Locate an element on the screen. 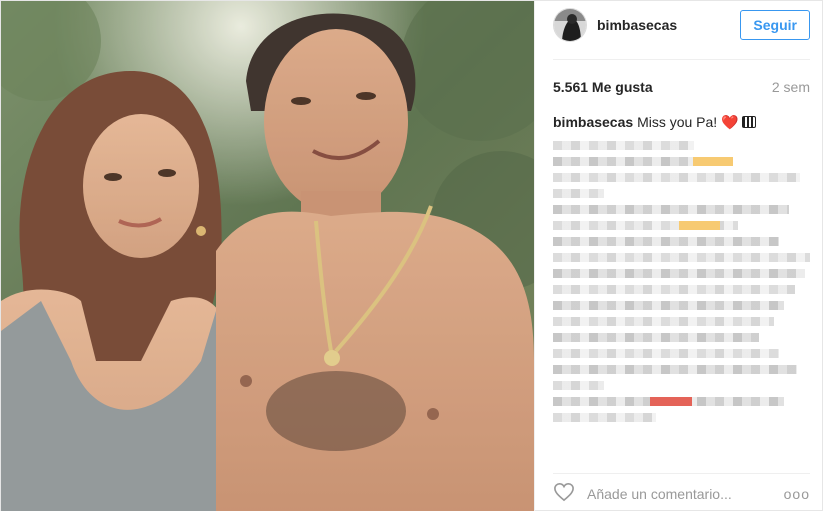 The width and height of the screenshot is (823, 511). avatar-image is located at coordinates (570, 25).